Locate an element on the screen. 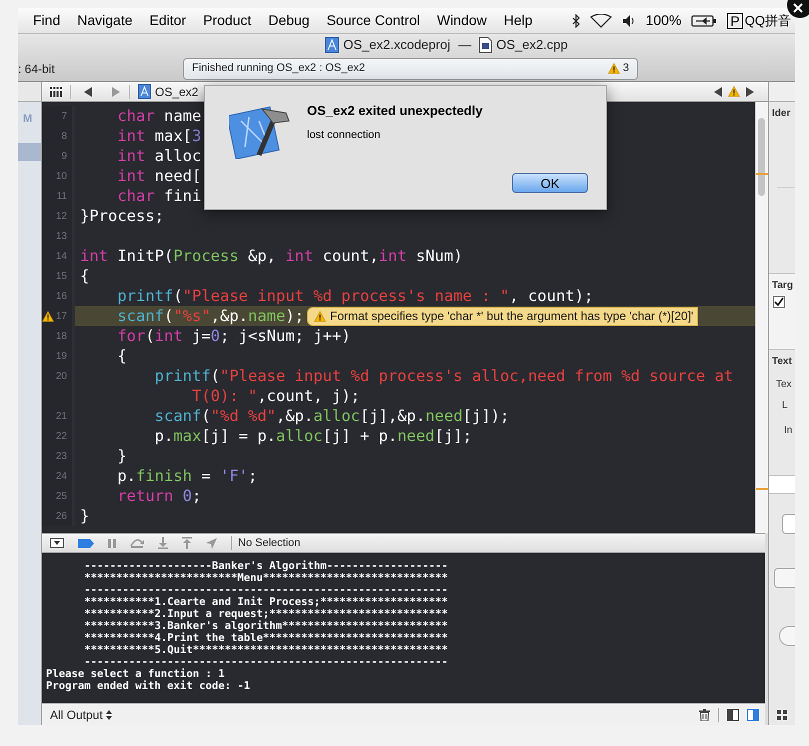  scroll-bar is located at coordinates (761, 317).